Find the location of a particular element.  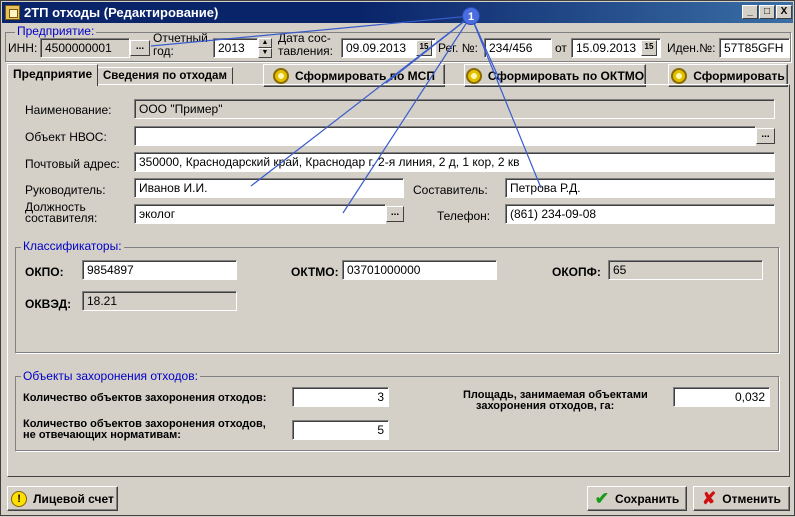

annotation-marker: 1 is located at coordinates (471, 16).